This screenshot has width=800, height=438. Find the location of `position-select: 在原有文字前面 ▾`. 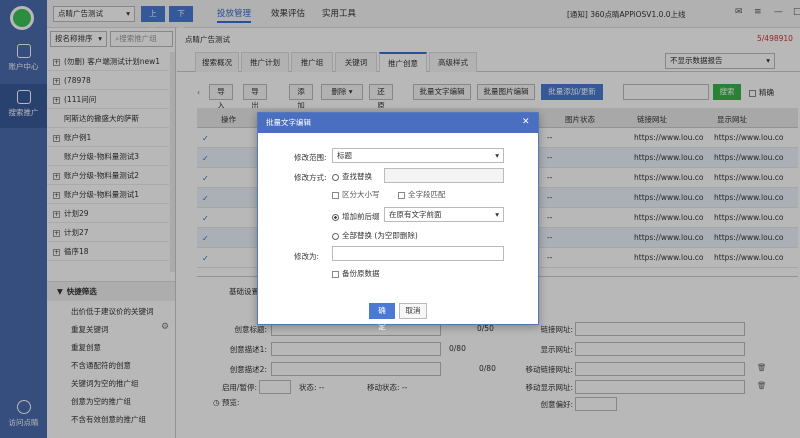

position-select: 在原有文字前面 ▾ is located at coordinates (444, 214).